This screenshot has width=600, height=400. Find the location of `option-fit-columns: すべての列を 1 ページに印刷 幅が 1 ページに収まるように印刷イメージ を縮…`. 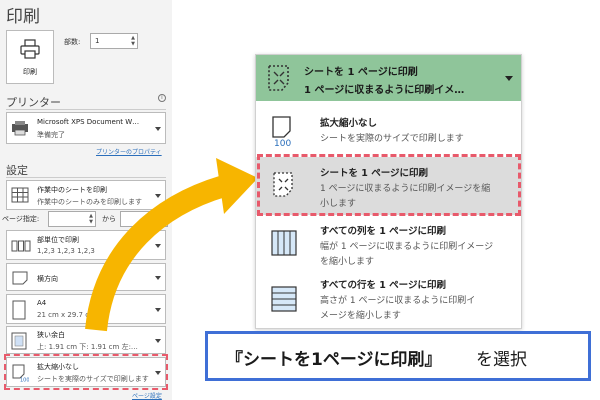

option-fit-columns: すべての列を 1 ページに印刷 幅が 1 ページに収まるように印刷イメージ を縮… is located at coordinates (388, 245).